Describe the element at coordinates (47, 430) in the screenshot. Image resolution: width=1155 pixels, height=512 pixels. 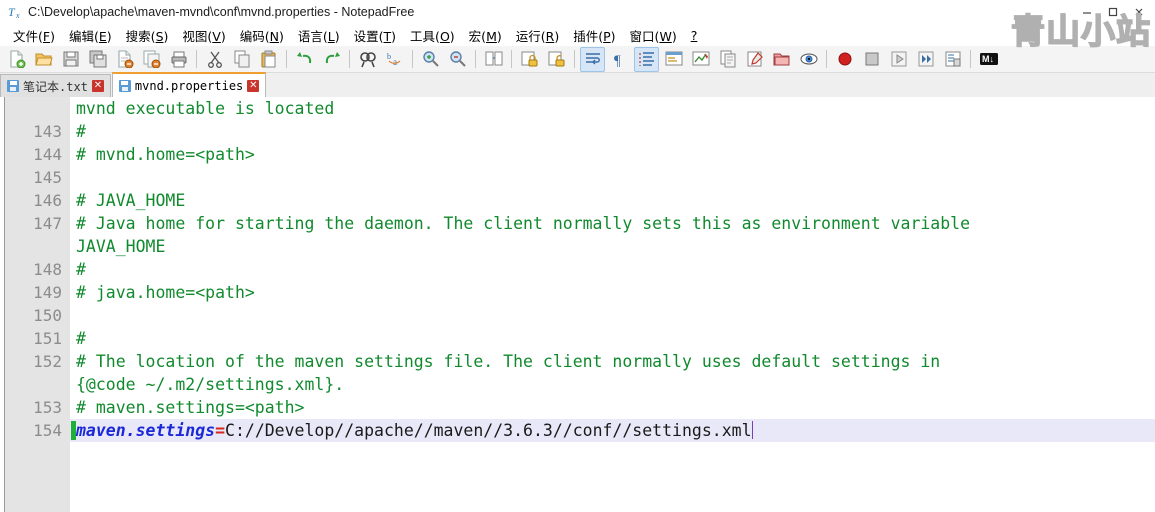
I see `line-number: 154` at that location.